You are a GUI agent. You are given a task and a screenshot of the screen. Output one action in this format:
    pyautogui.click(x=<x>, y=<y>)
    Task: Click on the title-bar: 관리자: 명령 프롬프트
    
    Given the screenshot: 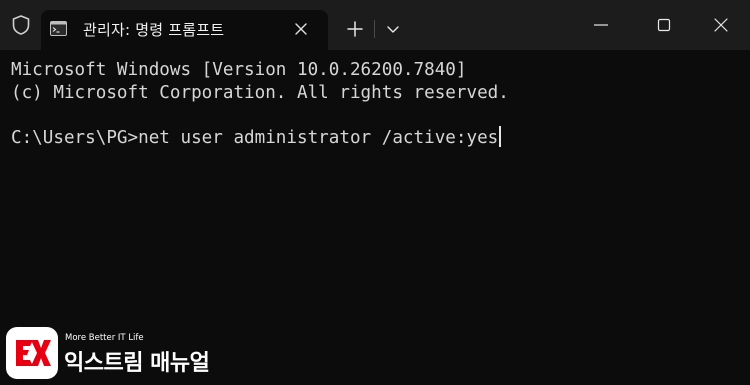 What is the action you would take?
    pyautogui.click(x=375, y=25)
    